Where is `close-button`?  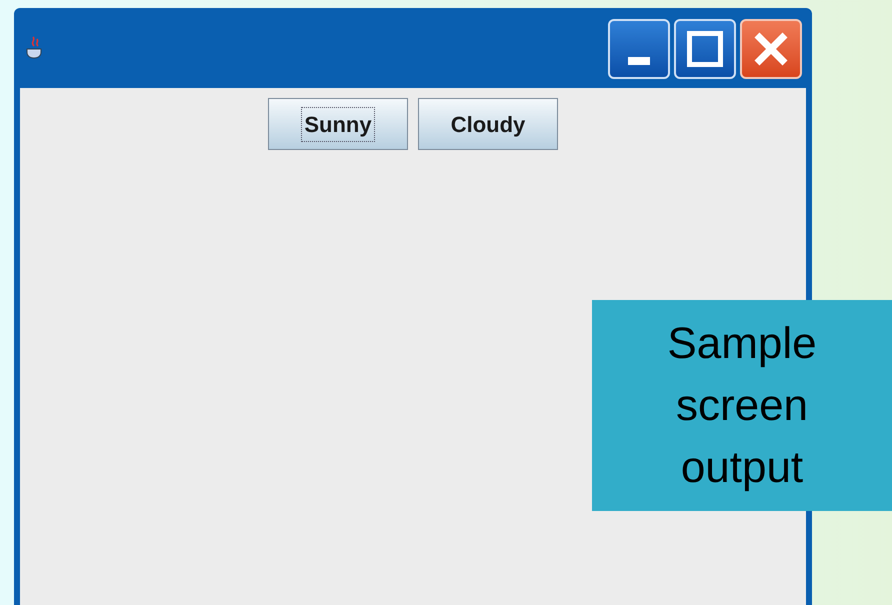
close-button is located at coordinates (771, 49).